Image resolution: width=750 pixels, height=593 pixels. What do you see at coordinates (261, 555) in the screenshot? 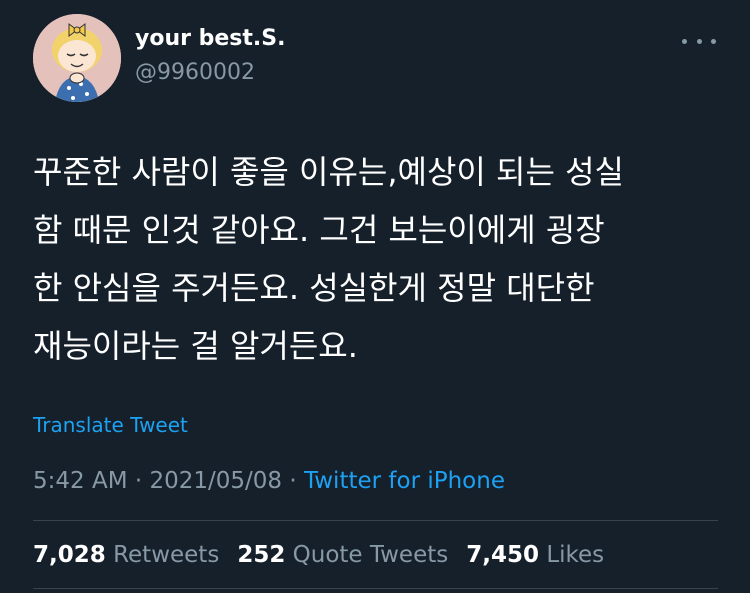
I see `quote-tweets-count: 252` at bounding box center [261, 555].